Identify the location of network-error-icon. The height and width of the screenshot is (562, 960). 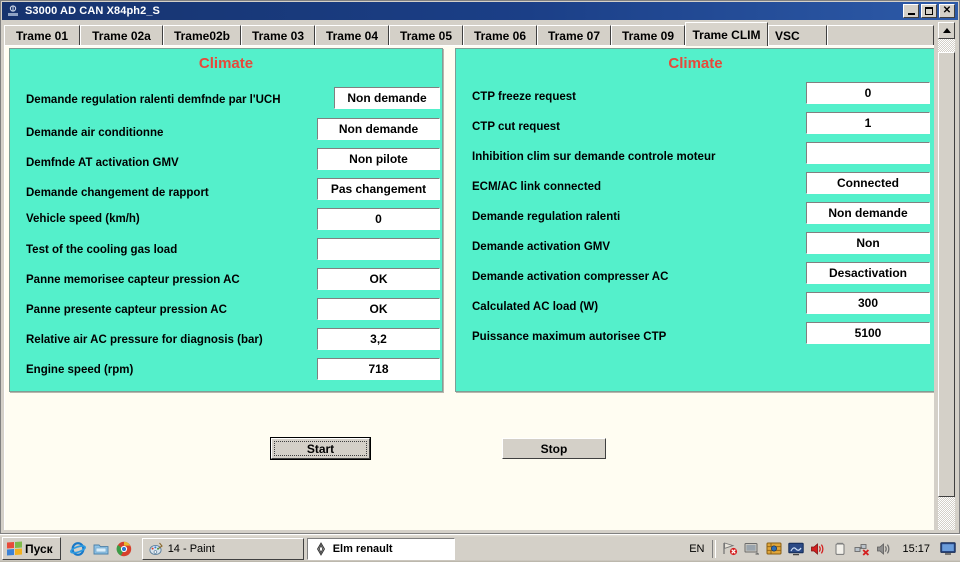
(862, 549).